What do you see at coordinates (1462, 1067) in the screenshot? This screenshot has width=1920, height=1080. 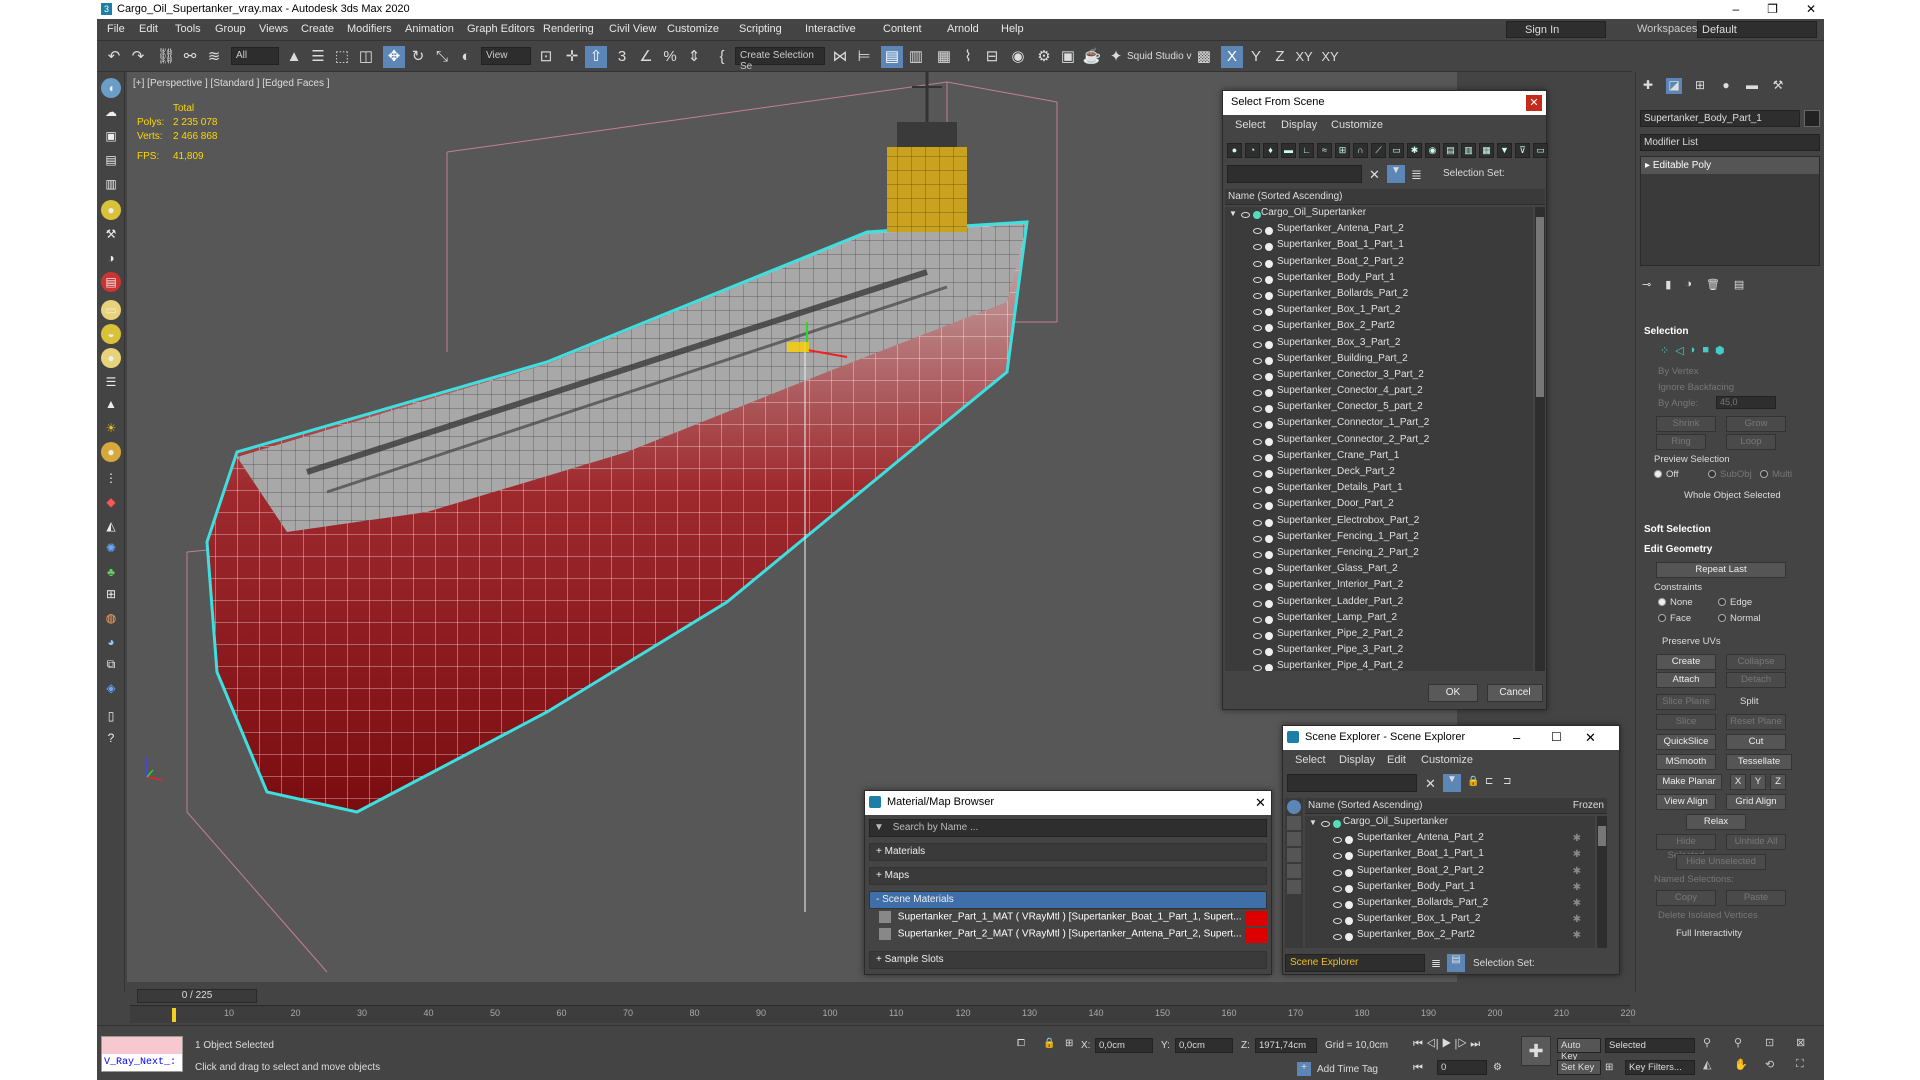 I see `current-frame-field: 0` at bounding box center [1462, 1067].